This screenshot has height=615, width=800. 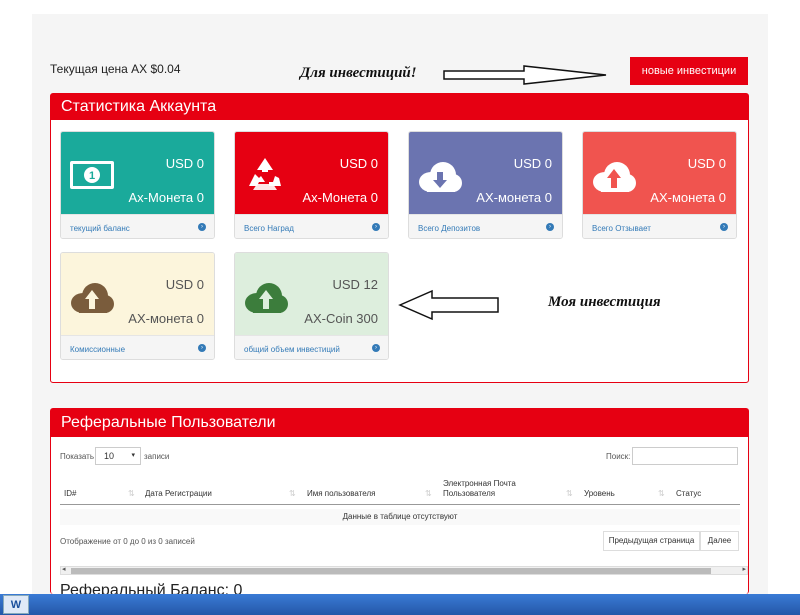 What do you see at coordinates (341, 318) in the screenshot?
I see `card-coin: AX-Coin 300` at bounding box center [341, 318].